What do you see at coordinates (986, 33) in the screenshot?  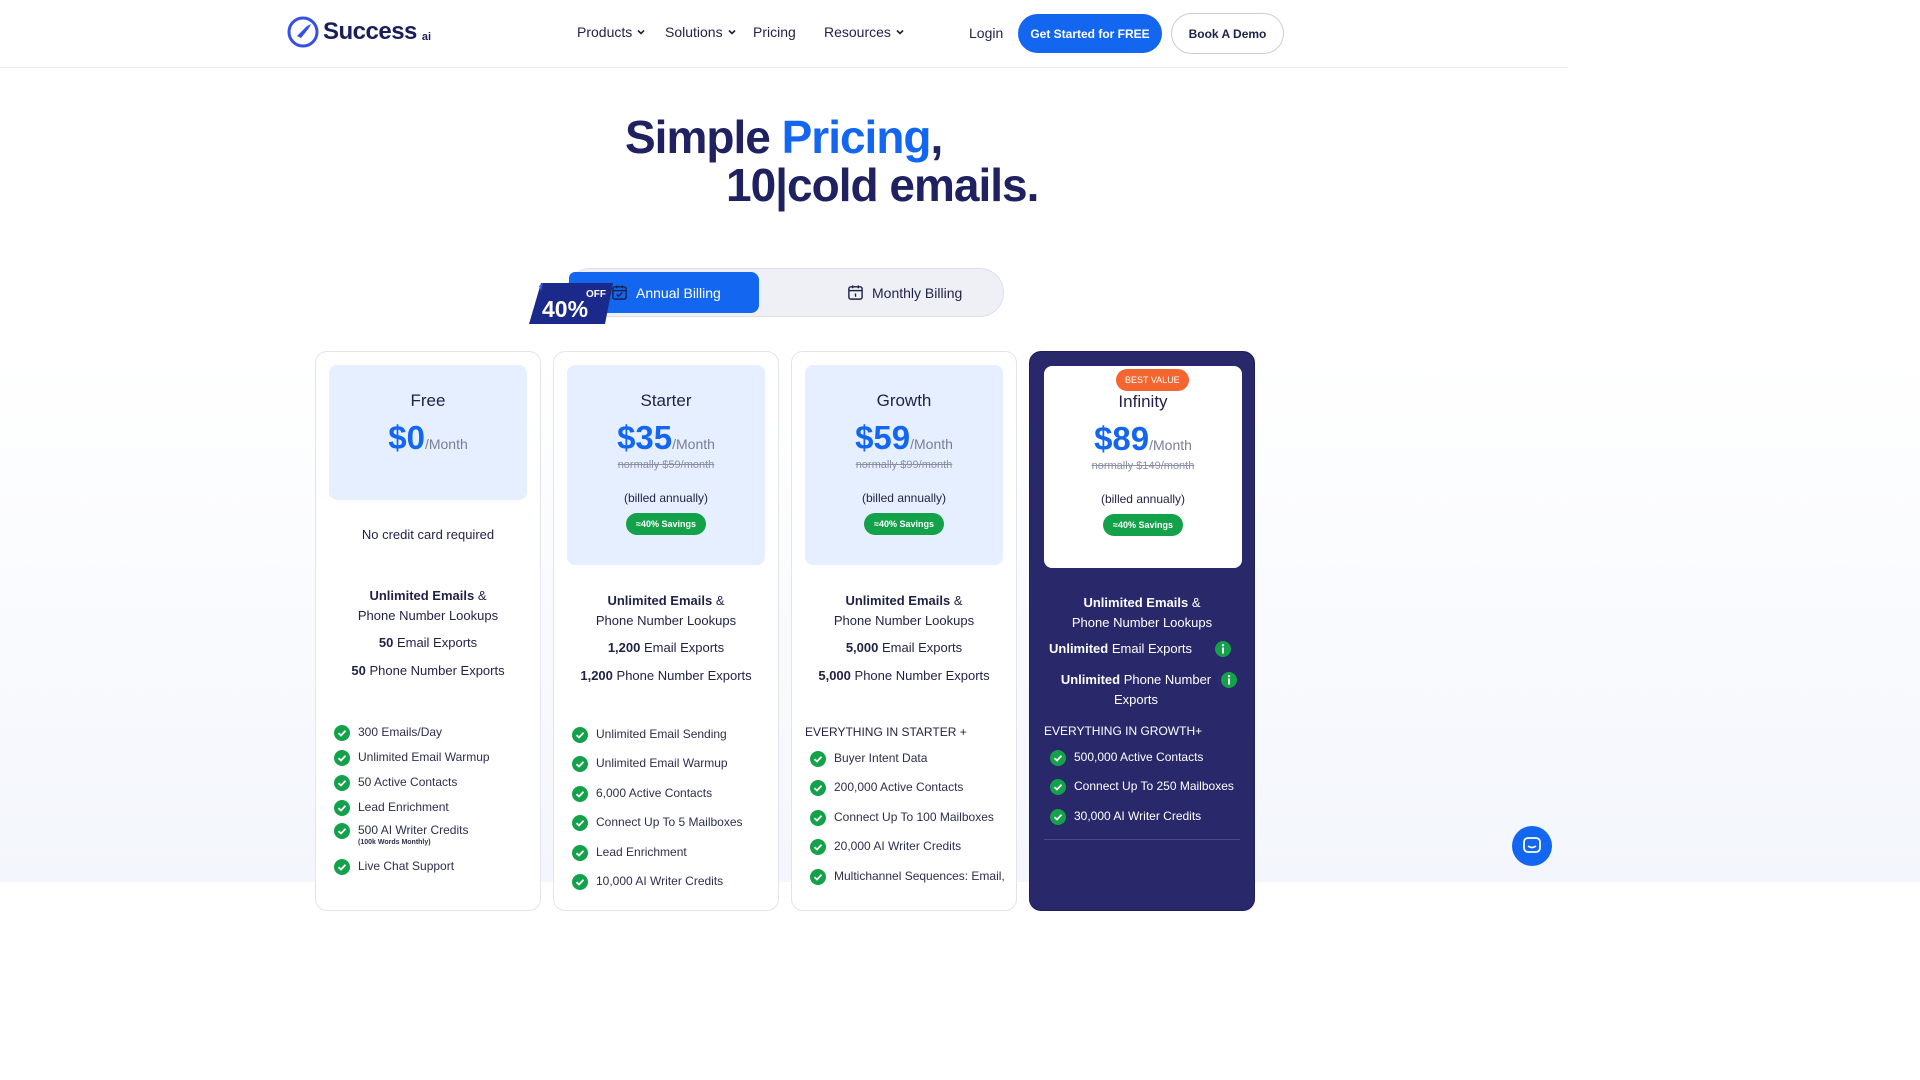 I see `login-link: Login` at bounding box center [986, 33].